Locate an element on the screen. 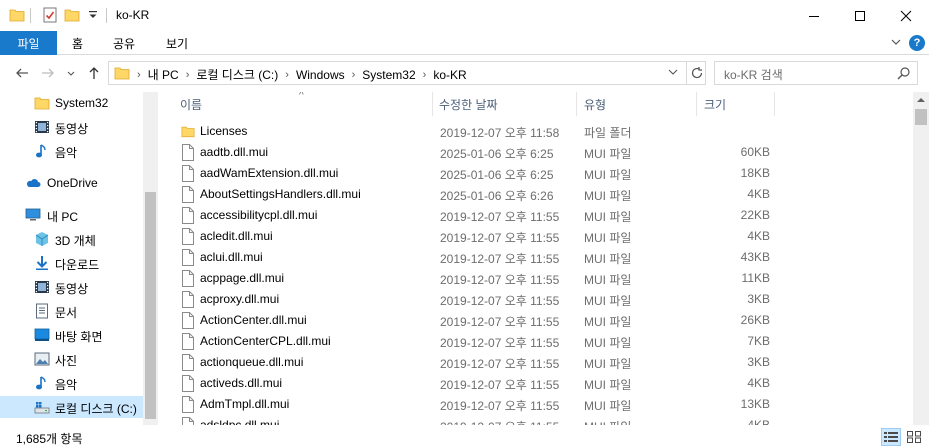  column-header-size: 크기 is located at coordinates (715, 104).